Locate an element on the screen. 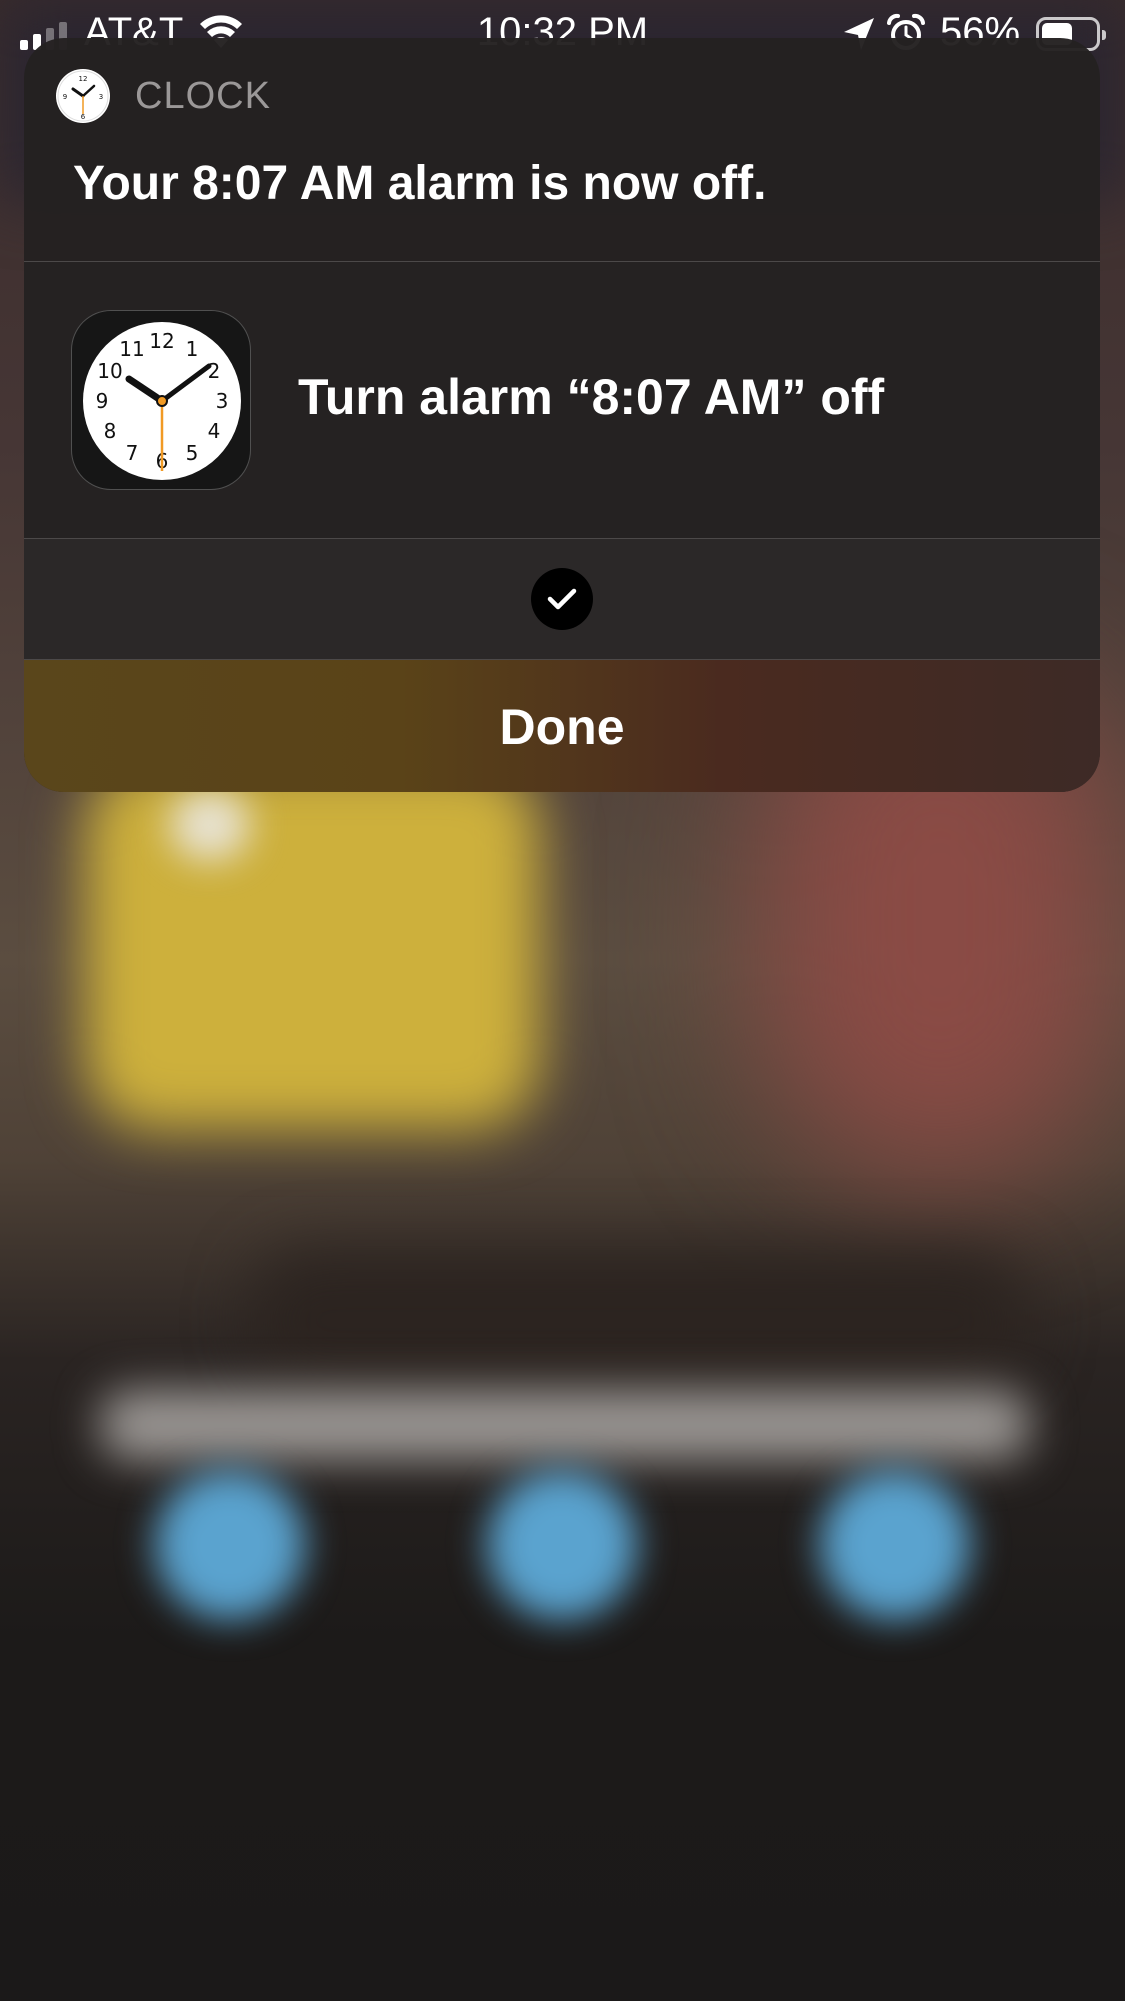 The width and height of the screenshot is (1125, 2001). clock-app-icon: 121234567891011 is located at coordinates (161, 400).